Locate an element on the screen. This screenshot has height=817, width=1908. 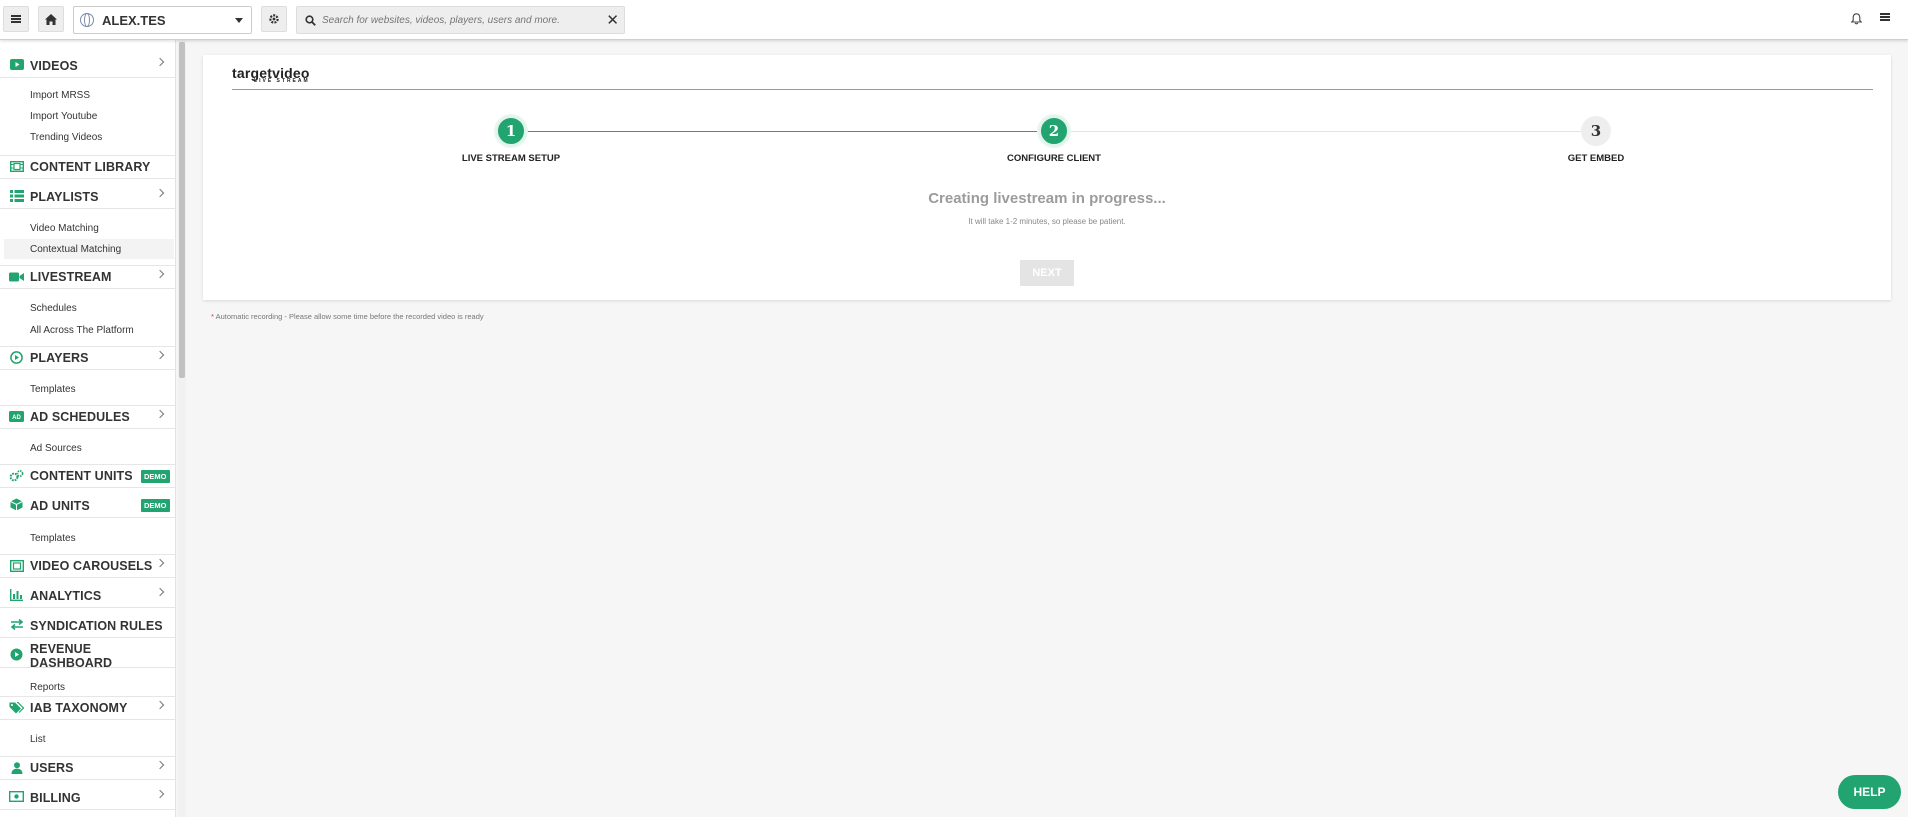
notifications-button is located at coordinates (1856, 21).